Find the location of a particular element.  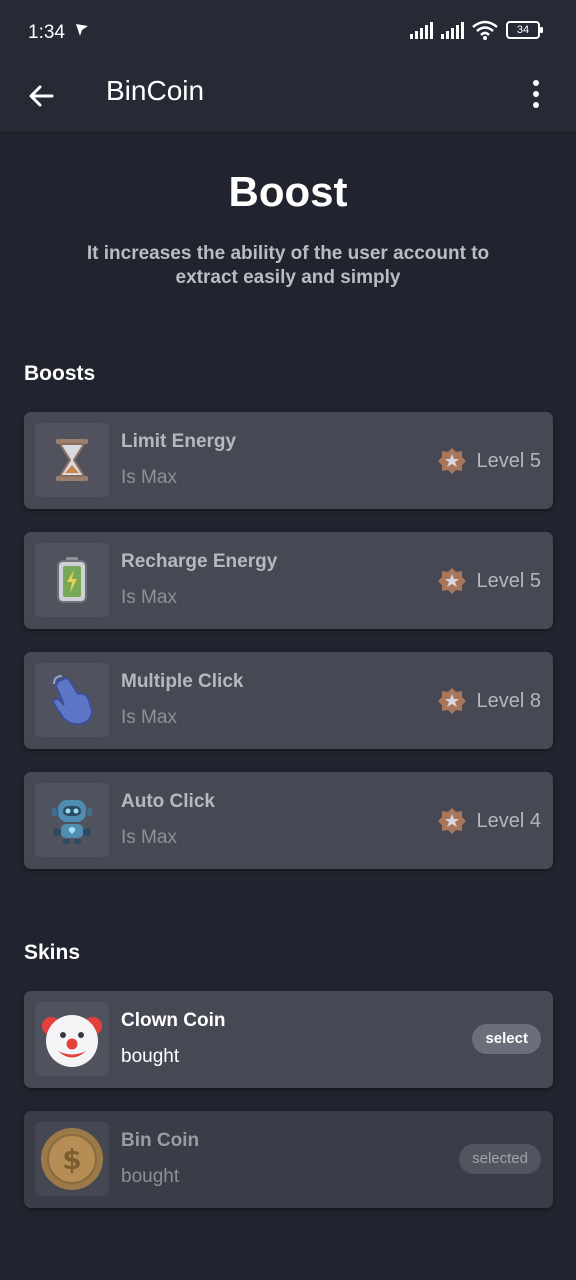

boost-level: Level 8 is located at coordinates (489, 701).